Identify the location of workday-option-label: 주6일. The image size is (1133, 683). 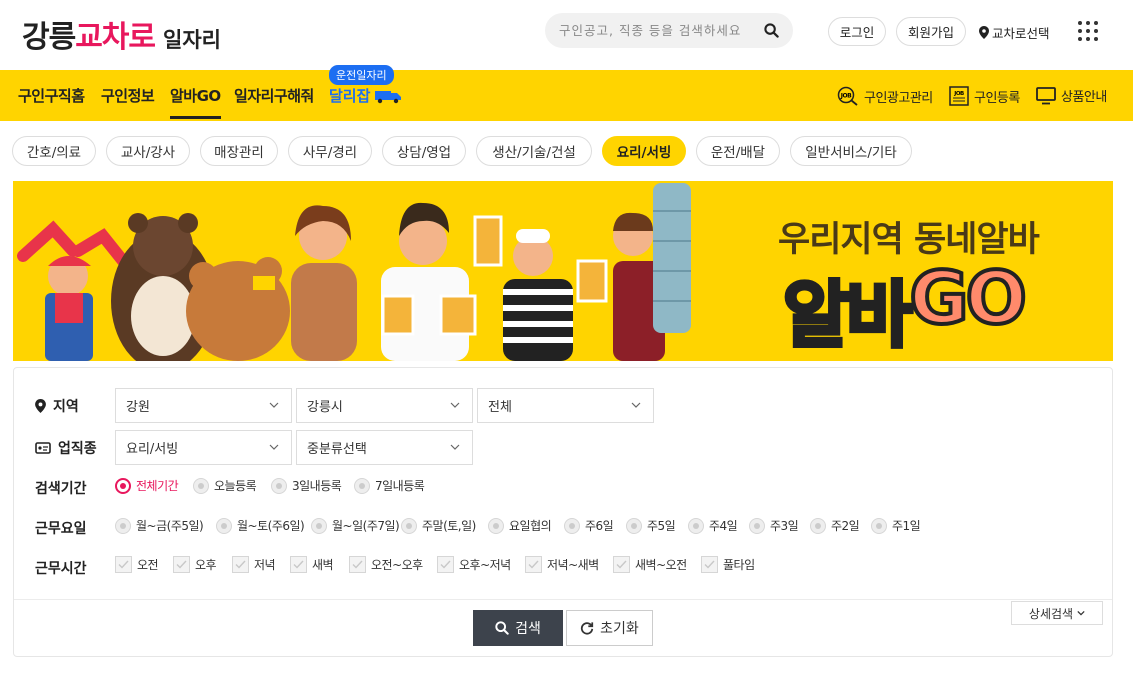
(599, 526).